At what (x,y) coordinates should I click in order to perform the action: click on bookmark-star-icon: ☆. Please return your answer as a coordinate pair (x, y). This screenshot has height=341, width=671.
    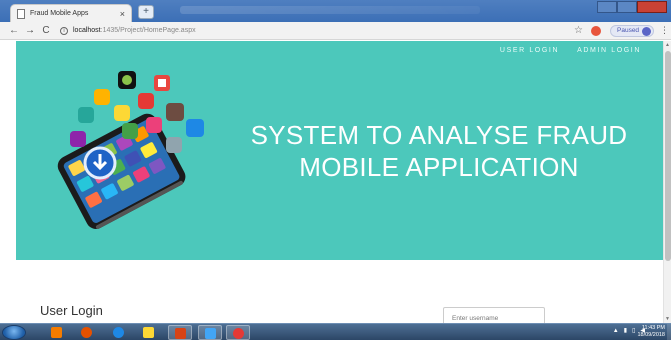
    Looking at the image, I should click on (578, 30).